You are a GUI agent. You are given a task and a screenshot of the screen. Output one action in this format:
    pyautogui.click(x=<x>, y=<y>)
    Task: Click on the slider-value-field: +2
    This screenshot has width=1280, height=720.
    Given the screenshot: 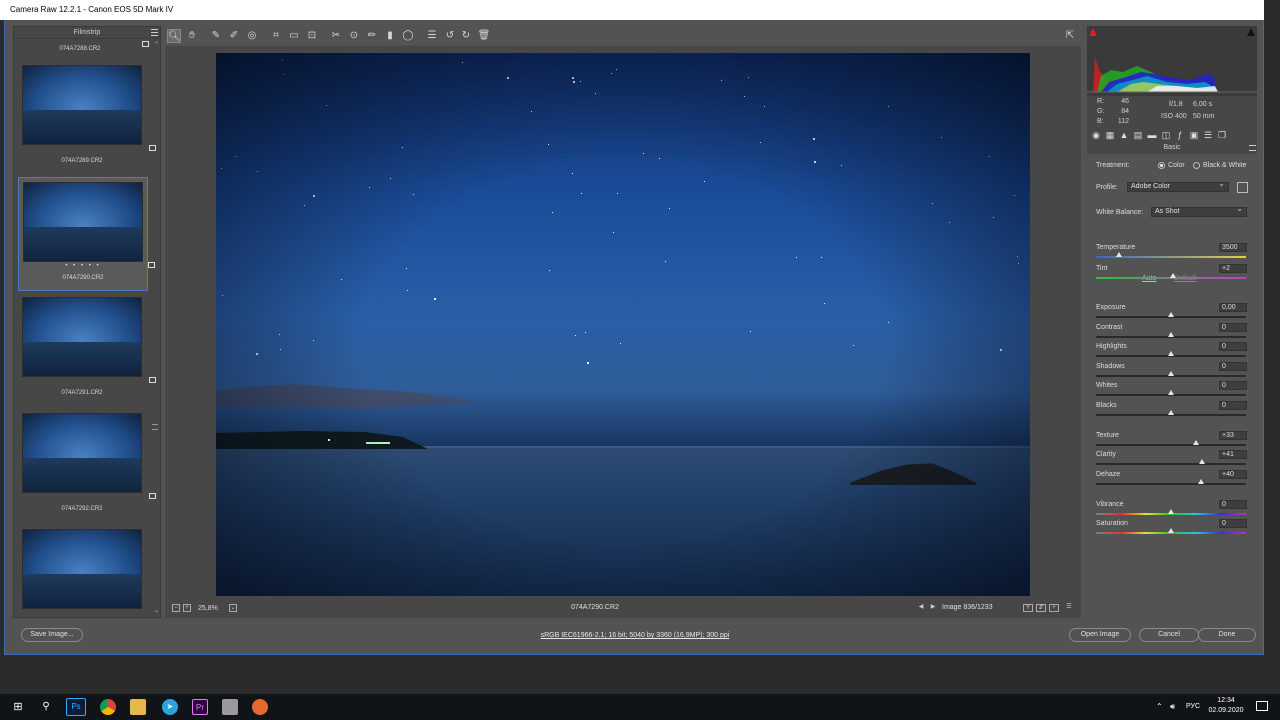 What is the action you would take?
    pyautogui.click(x=1233, y=268)
    